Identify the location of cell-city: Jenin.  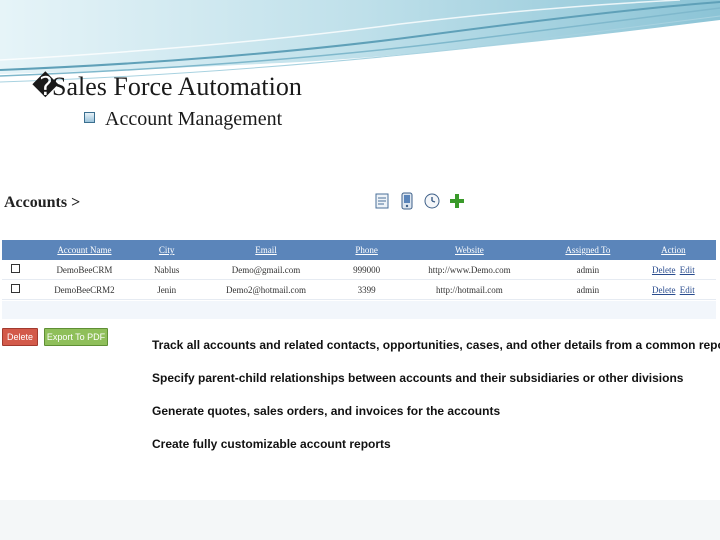
(166, 289).